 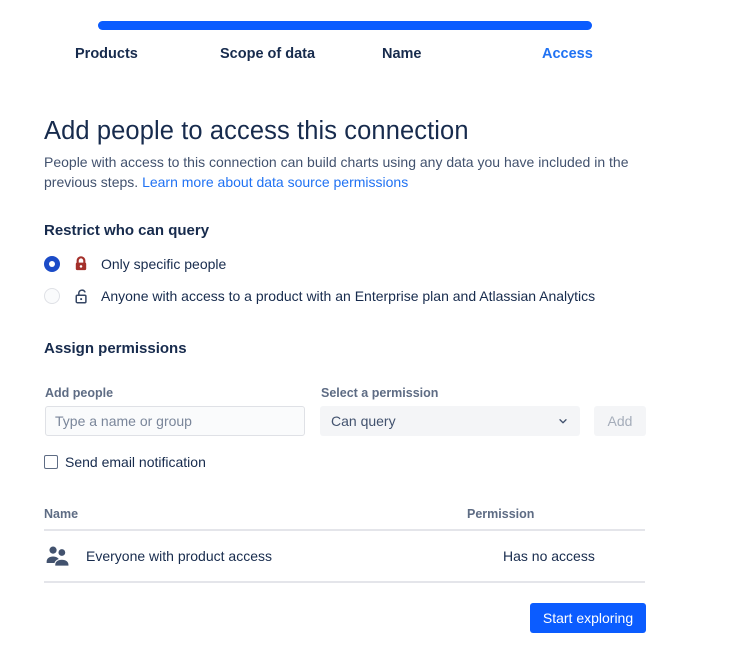 What do you see at coordinates (81, 264) in the screenshot?
I see `lock-closed-icon` at bounding box center [81, 264].